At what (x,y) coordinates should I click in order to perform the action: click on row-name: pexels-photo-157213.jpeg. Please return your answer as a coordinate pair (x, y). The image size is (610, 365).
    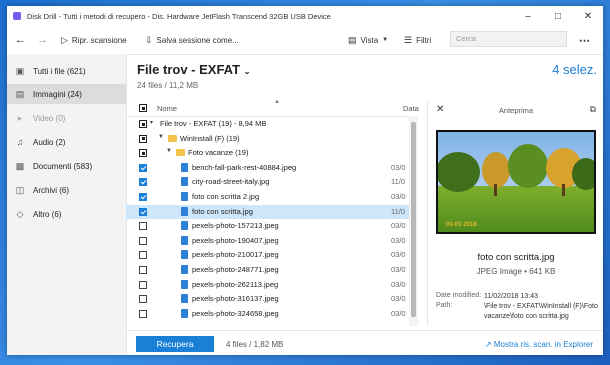
    Looking at the image, I should click on (235, 226).